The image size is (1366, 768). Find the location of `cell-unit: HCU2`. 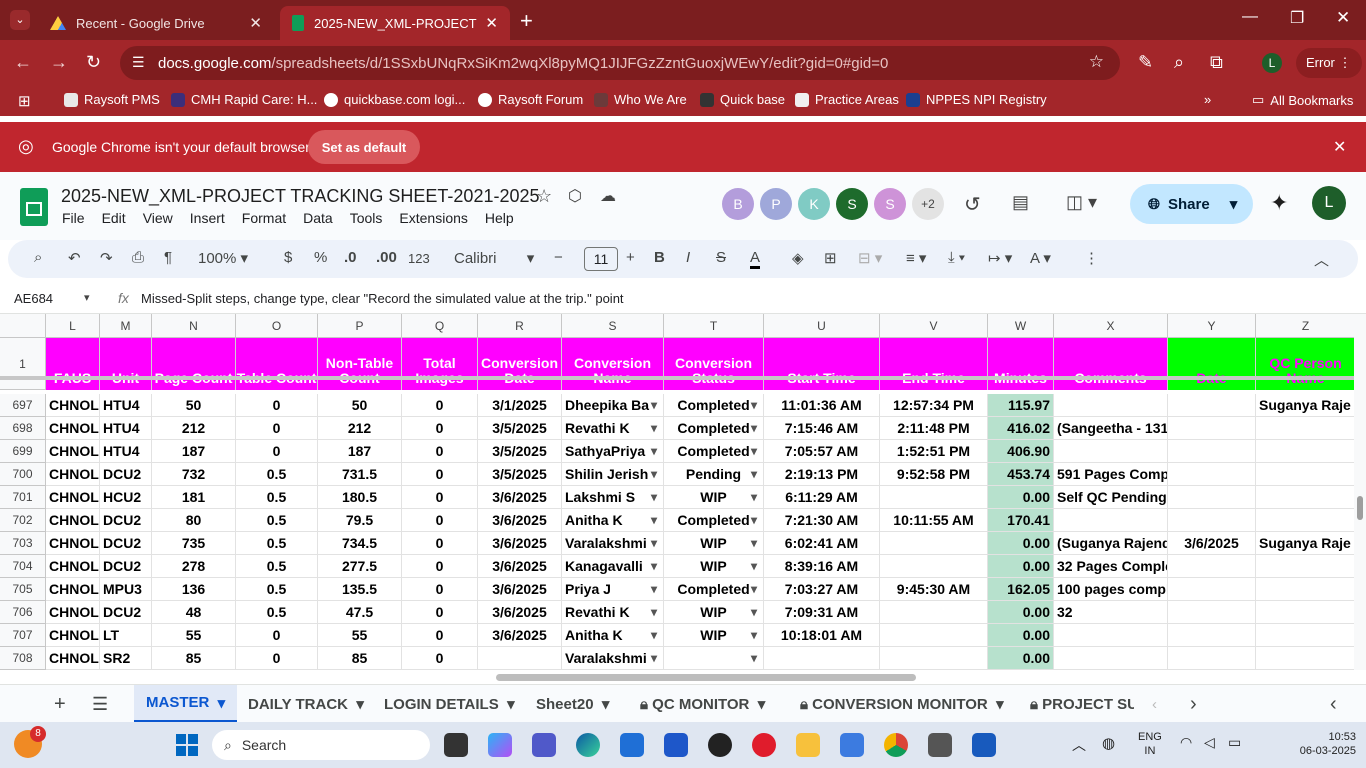

cell-unit: HCU2 is located at coordinates (126, 497).